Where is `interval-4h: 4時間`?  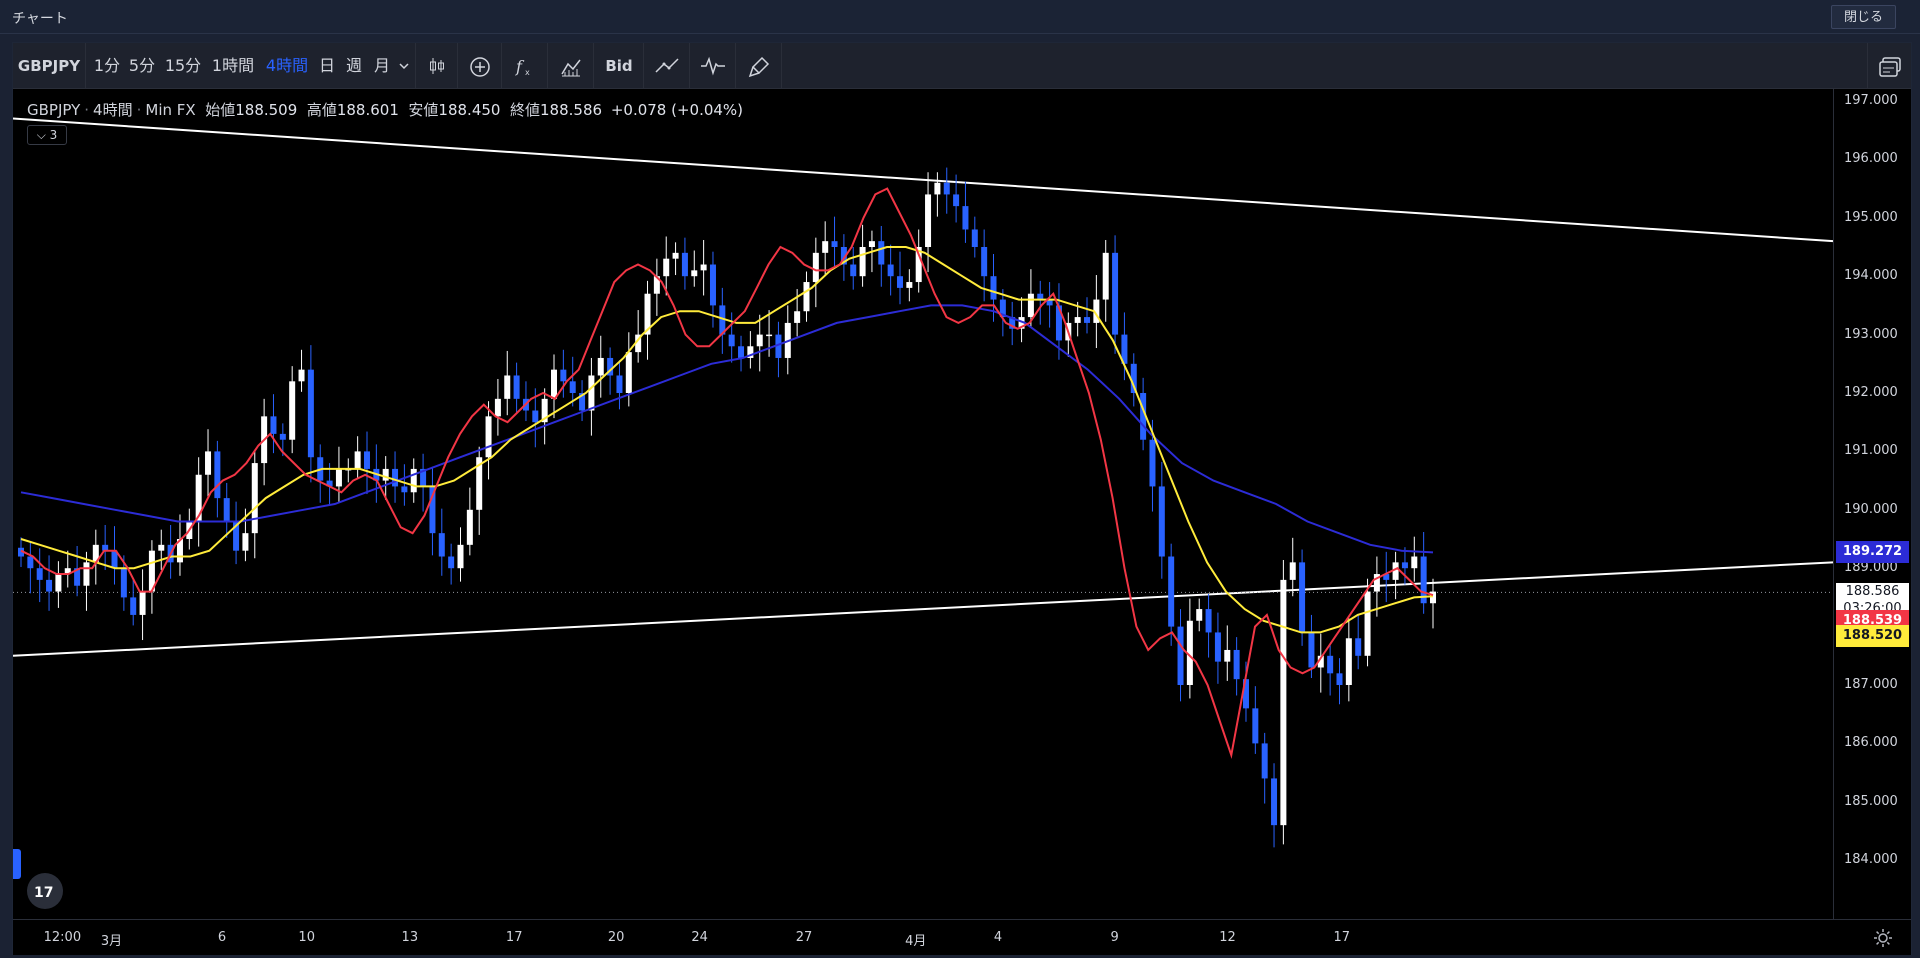 interval-4h: 4時間 is located at coordinates (287, 66).